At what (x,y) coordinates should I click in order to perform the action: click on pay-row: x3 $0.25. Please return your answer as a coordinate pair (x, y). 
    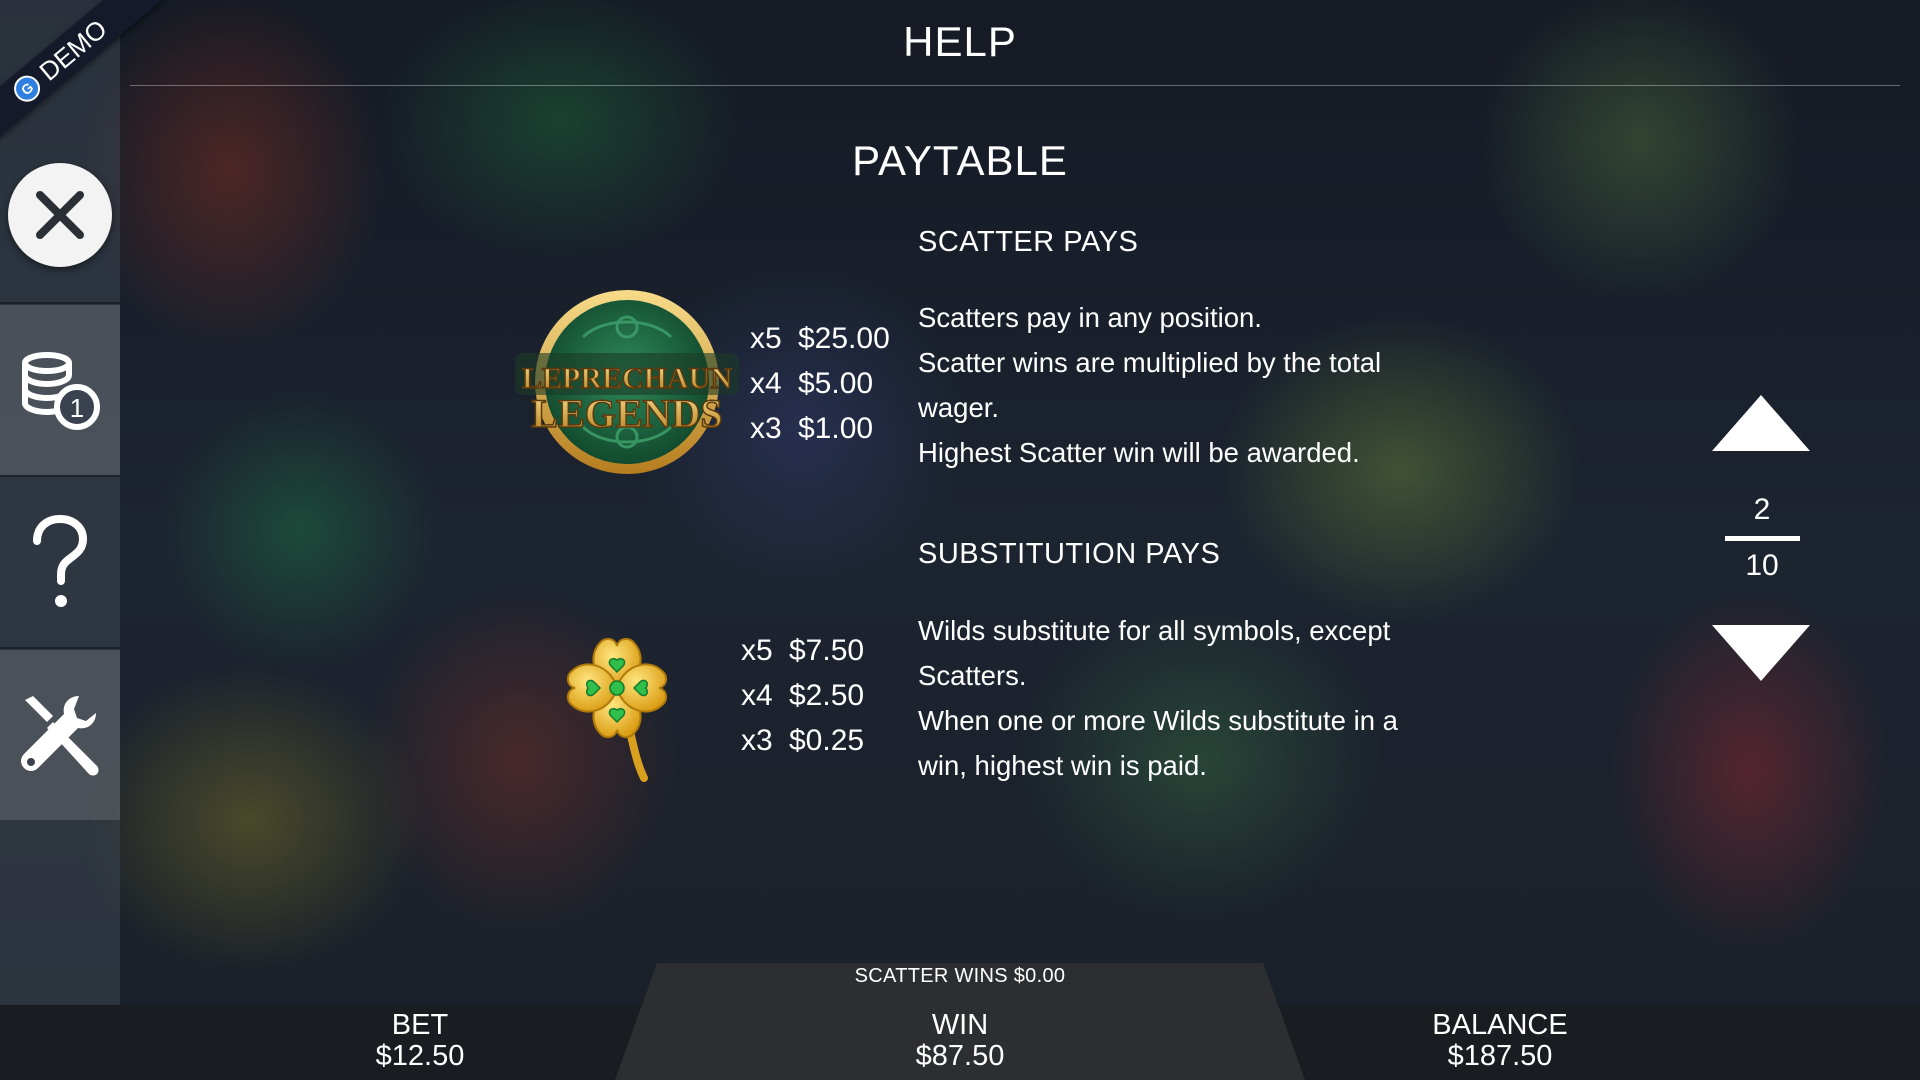
    Looking at the image, I should click on (803, 740).